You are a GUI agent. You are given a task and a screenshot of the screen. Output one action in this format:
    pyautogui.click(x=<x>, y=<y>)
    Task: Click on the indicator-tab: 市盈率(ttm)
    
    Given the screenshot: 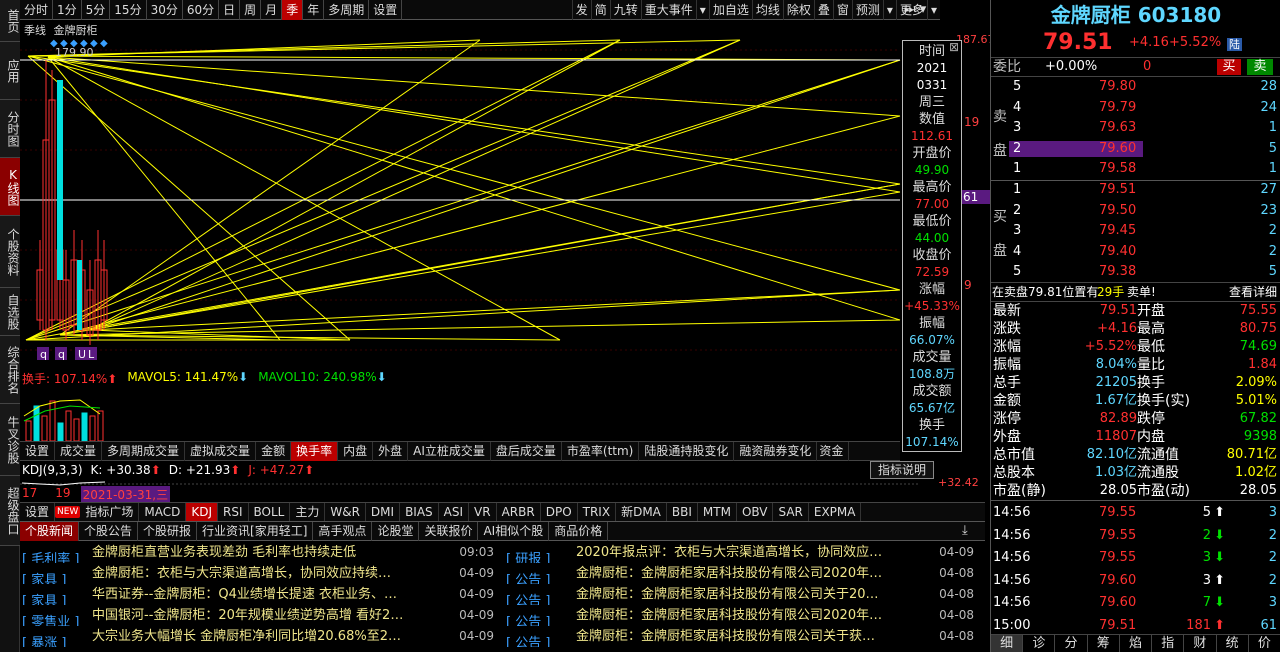 What is the action you would take?
    pyautogui.click(x=601, y=451)
    